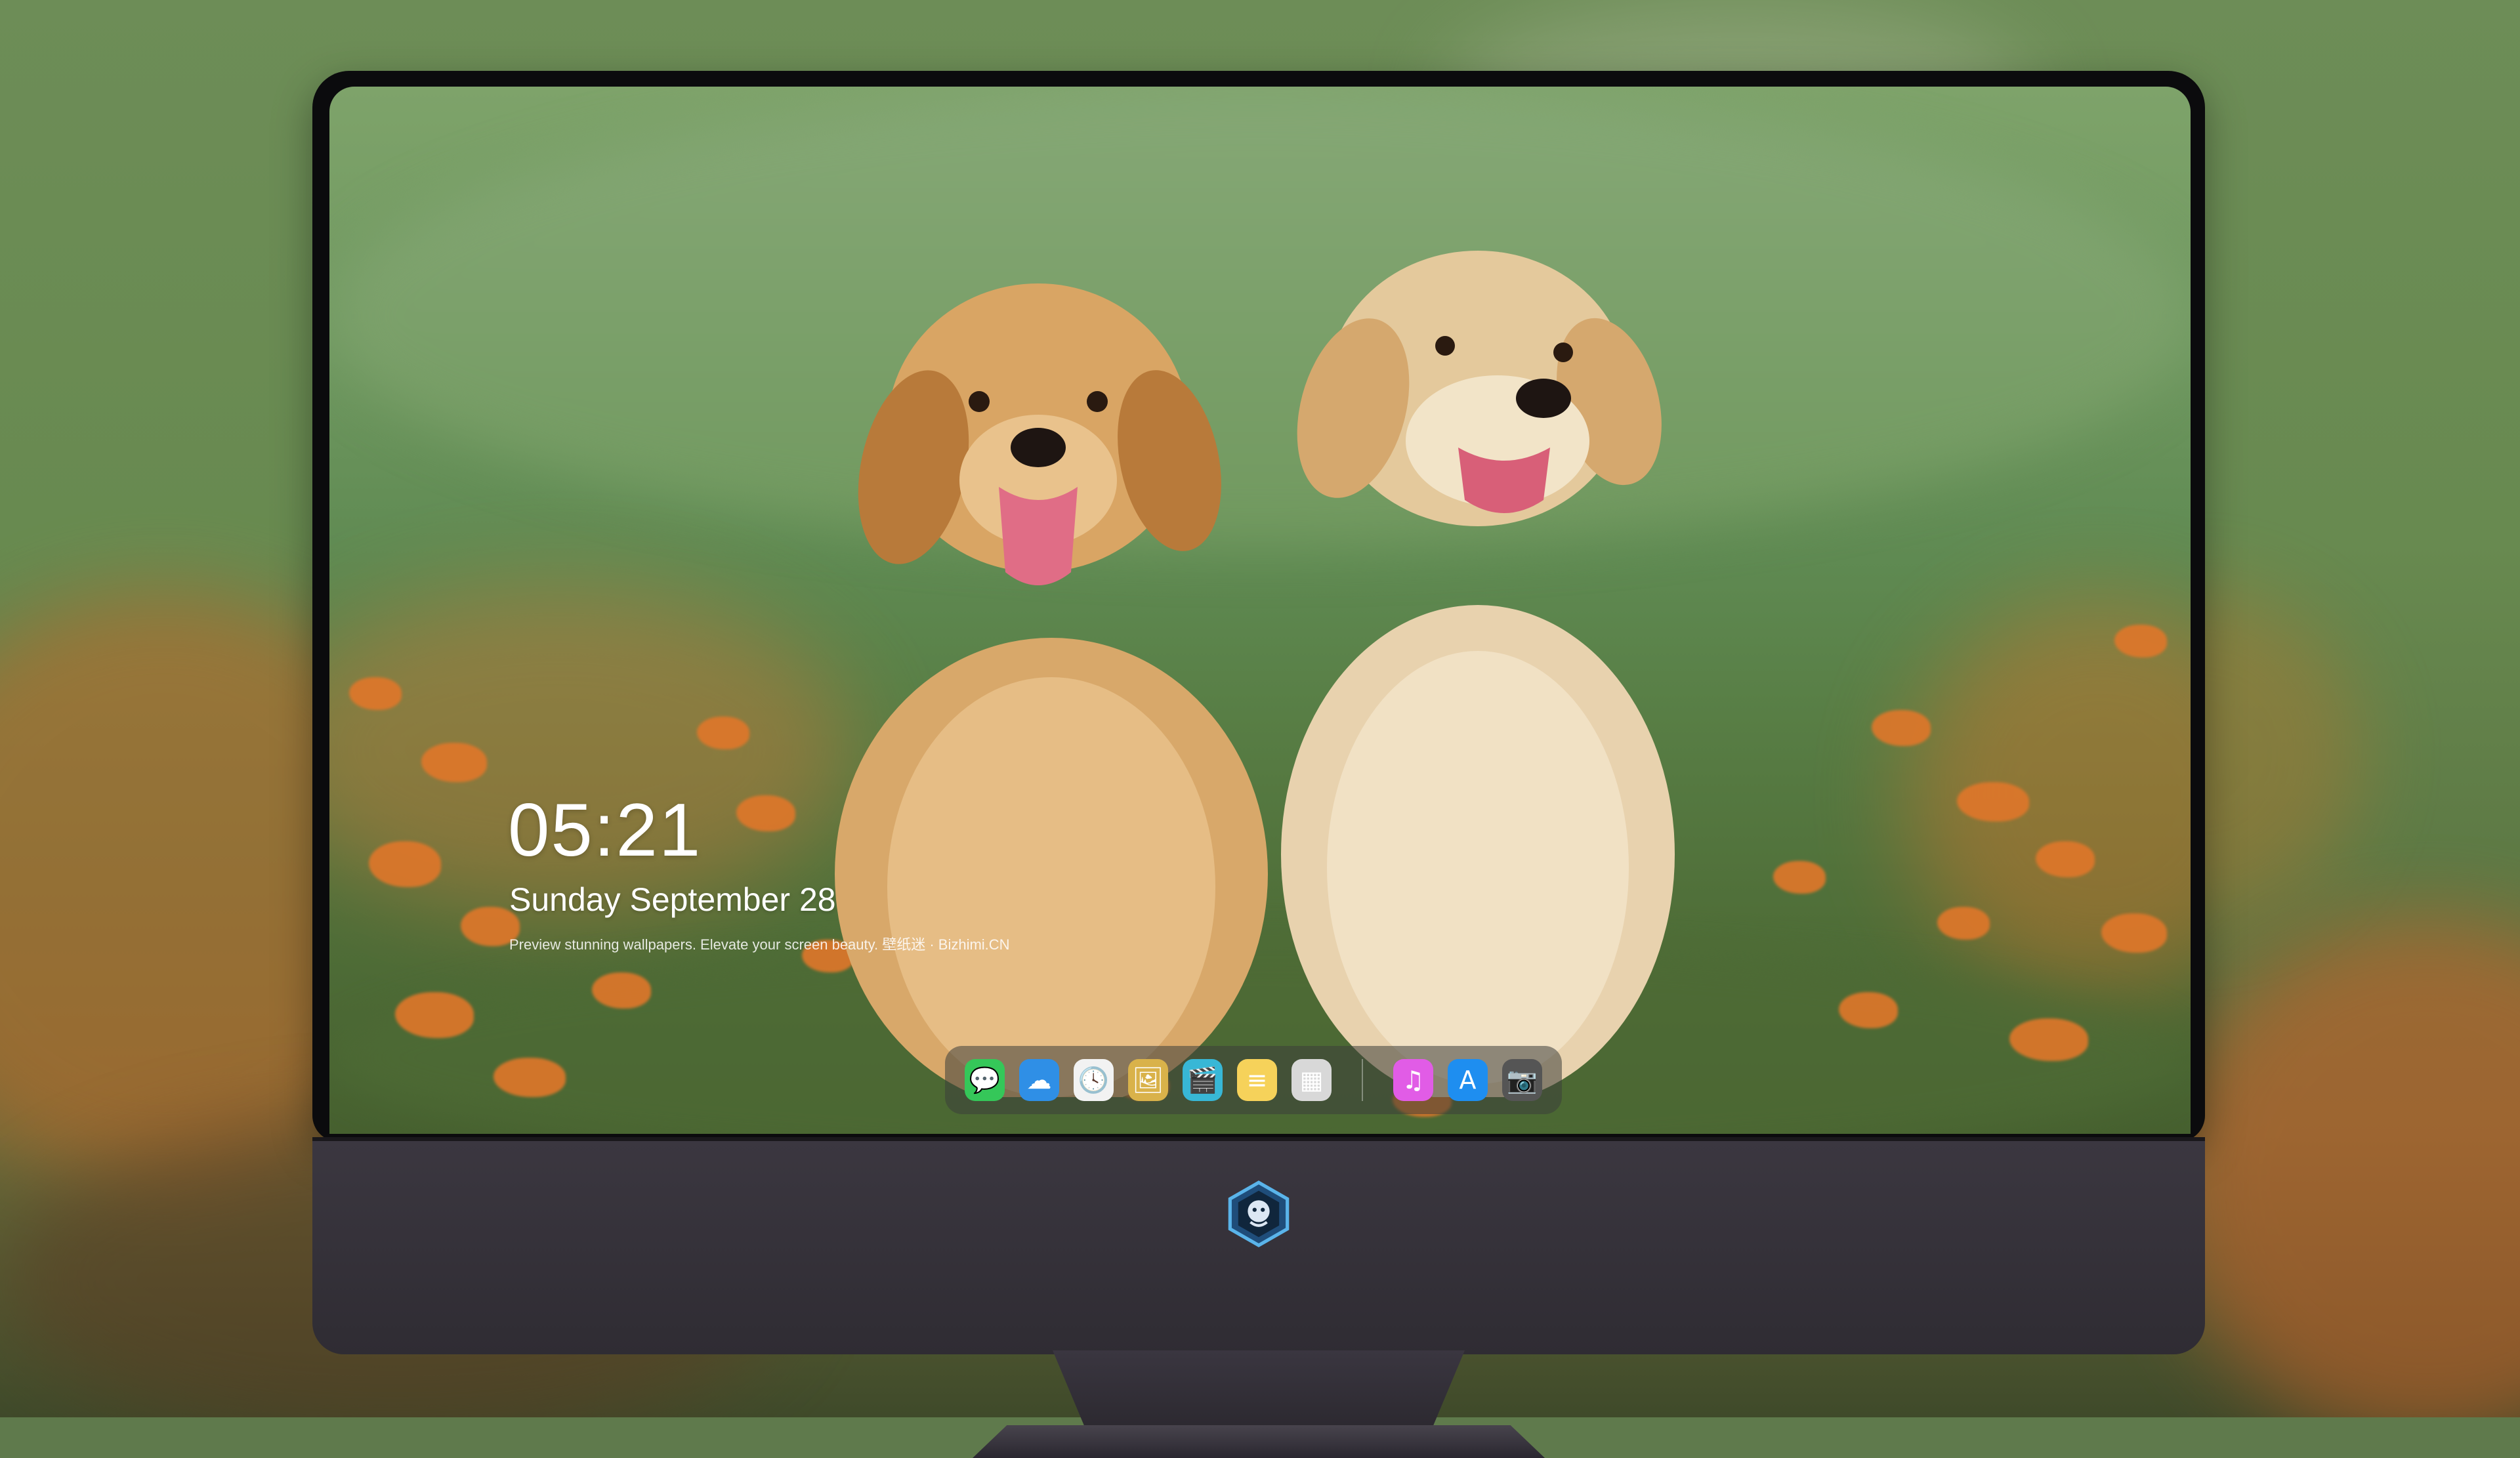 This screenshot has height=1458, width=2520. Describe the element at coordinates (1522, 1080) in the screenshot. I see `camera-icon: 📷` at that location.